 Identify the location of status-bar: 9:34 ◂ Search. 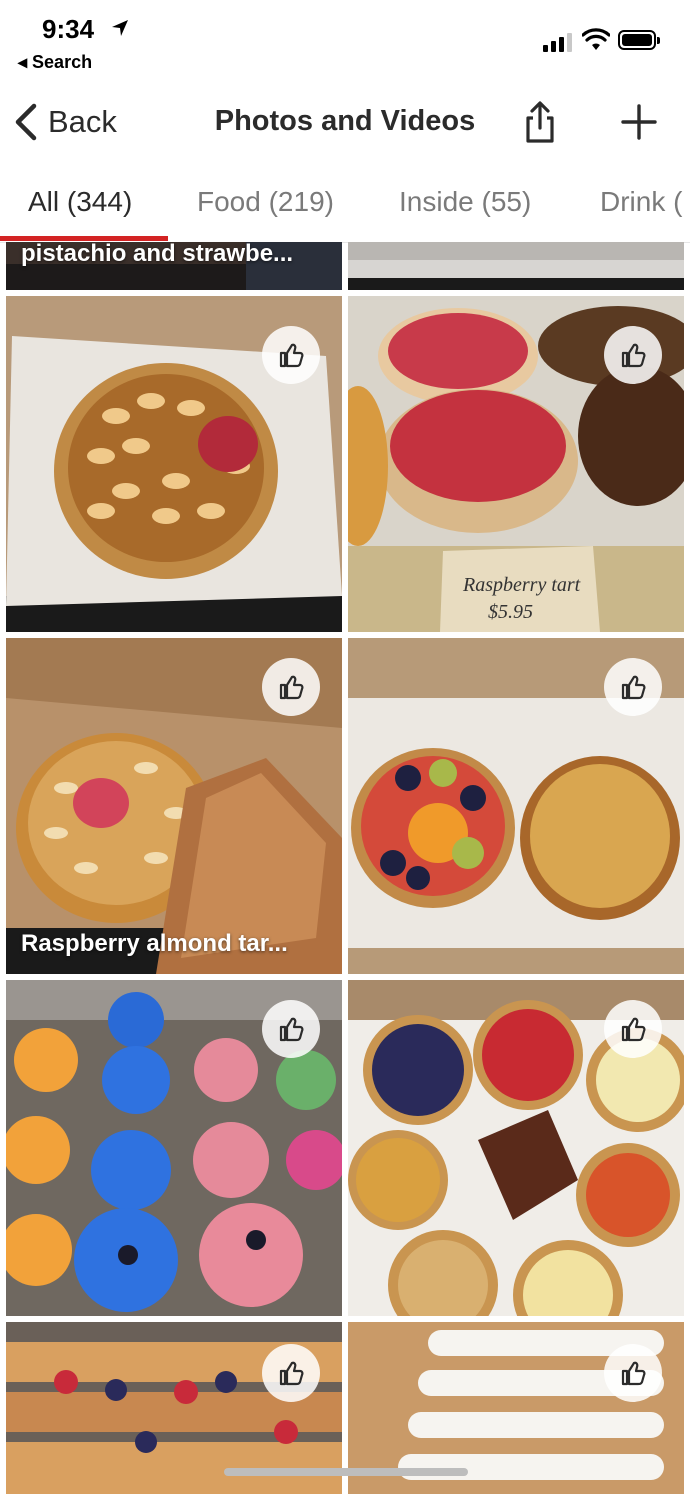
(345, 41).